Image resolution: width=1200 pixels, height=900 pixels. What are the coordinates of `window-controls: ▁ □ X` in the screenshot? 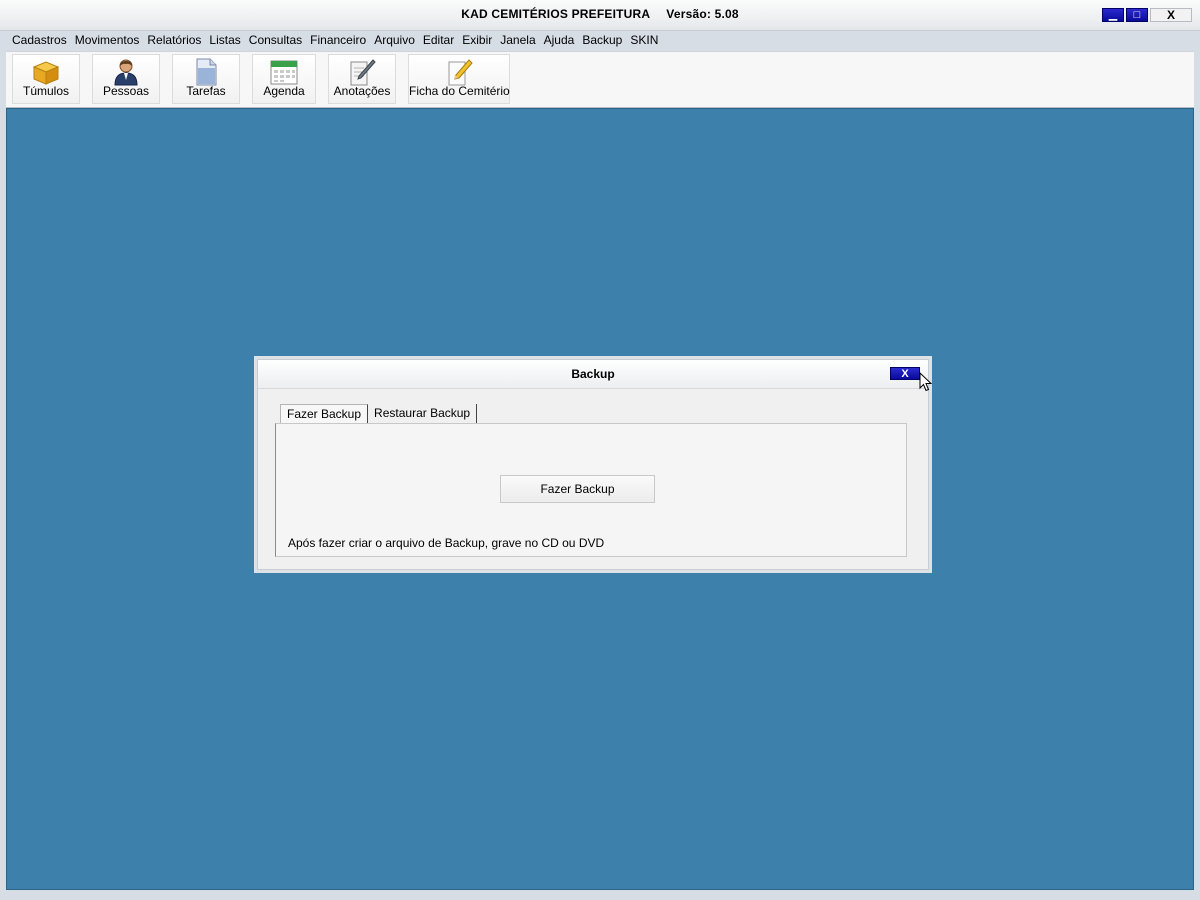 It's located at (1147, 15).